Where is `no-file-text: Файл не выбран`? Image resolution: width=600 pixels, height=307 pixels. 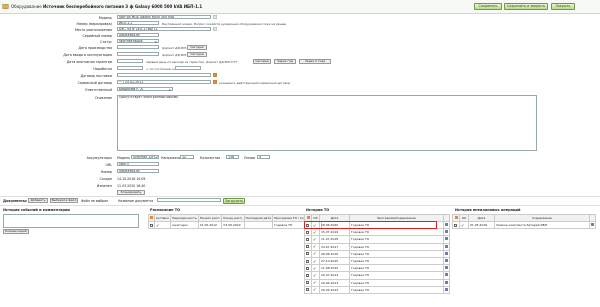
no-file-text: Файл не выбран is located at coordinates (95, 201).